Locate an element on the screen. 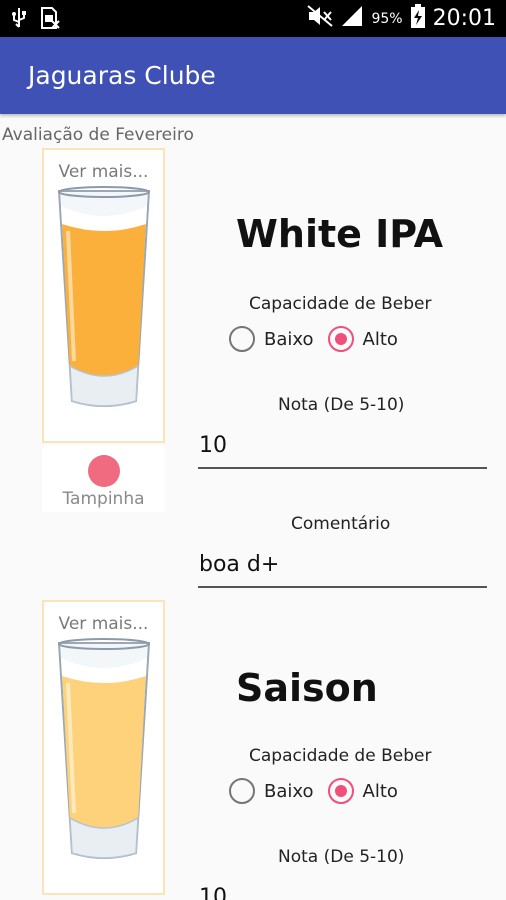 The image size is (506, 900). mute-icon is located at coordinates (320, 18).